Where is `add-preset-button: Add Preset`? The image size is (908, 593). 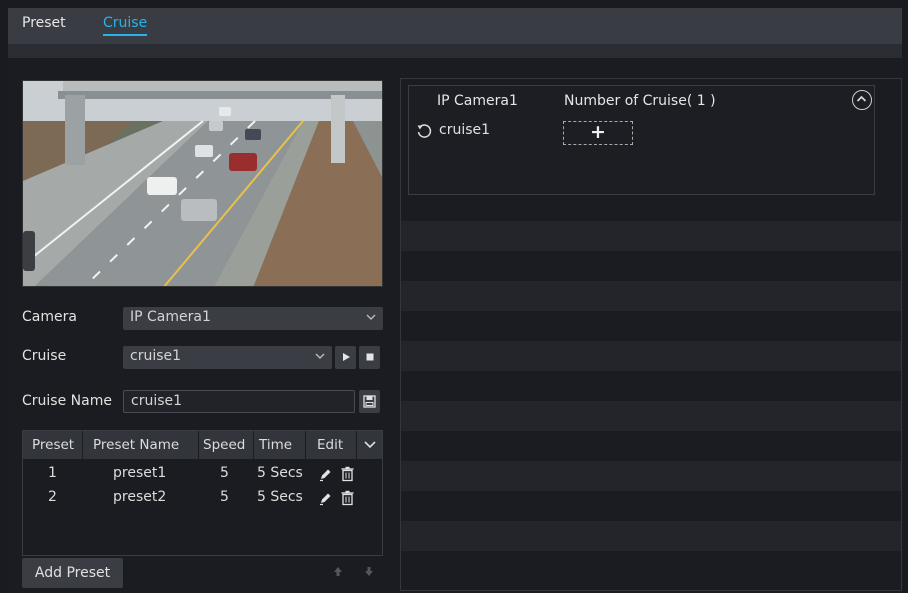 add-preset-button: Add Preset is located at coordinates (72, 573).